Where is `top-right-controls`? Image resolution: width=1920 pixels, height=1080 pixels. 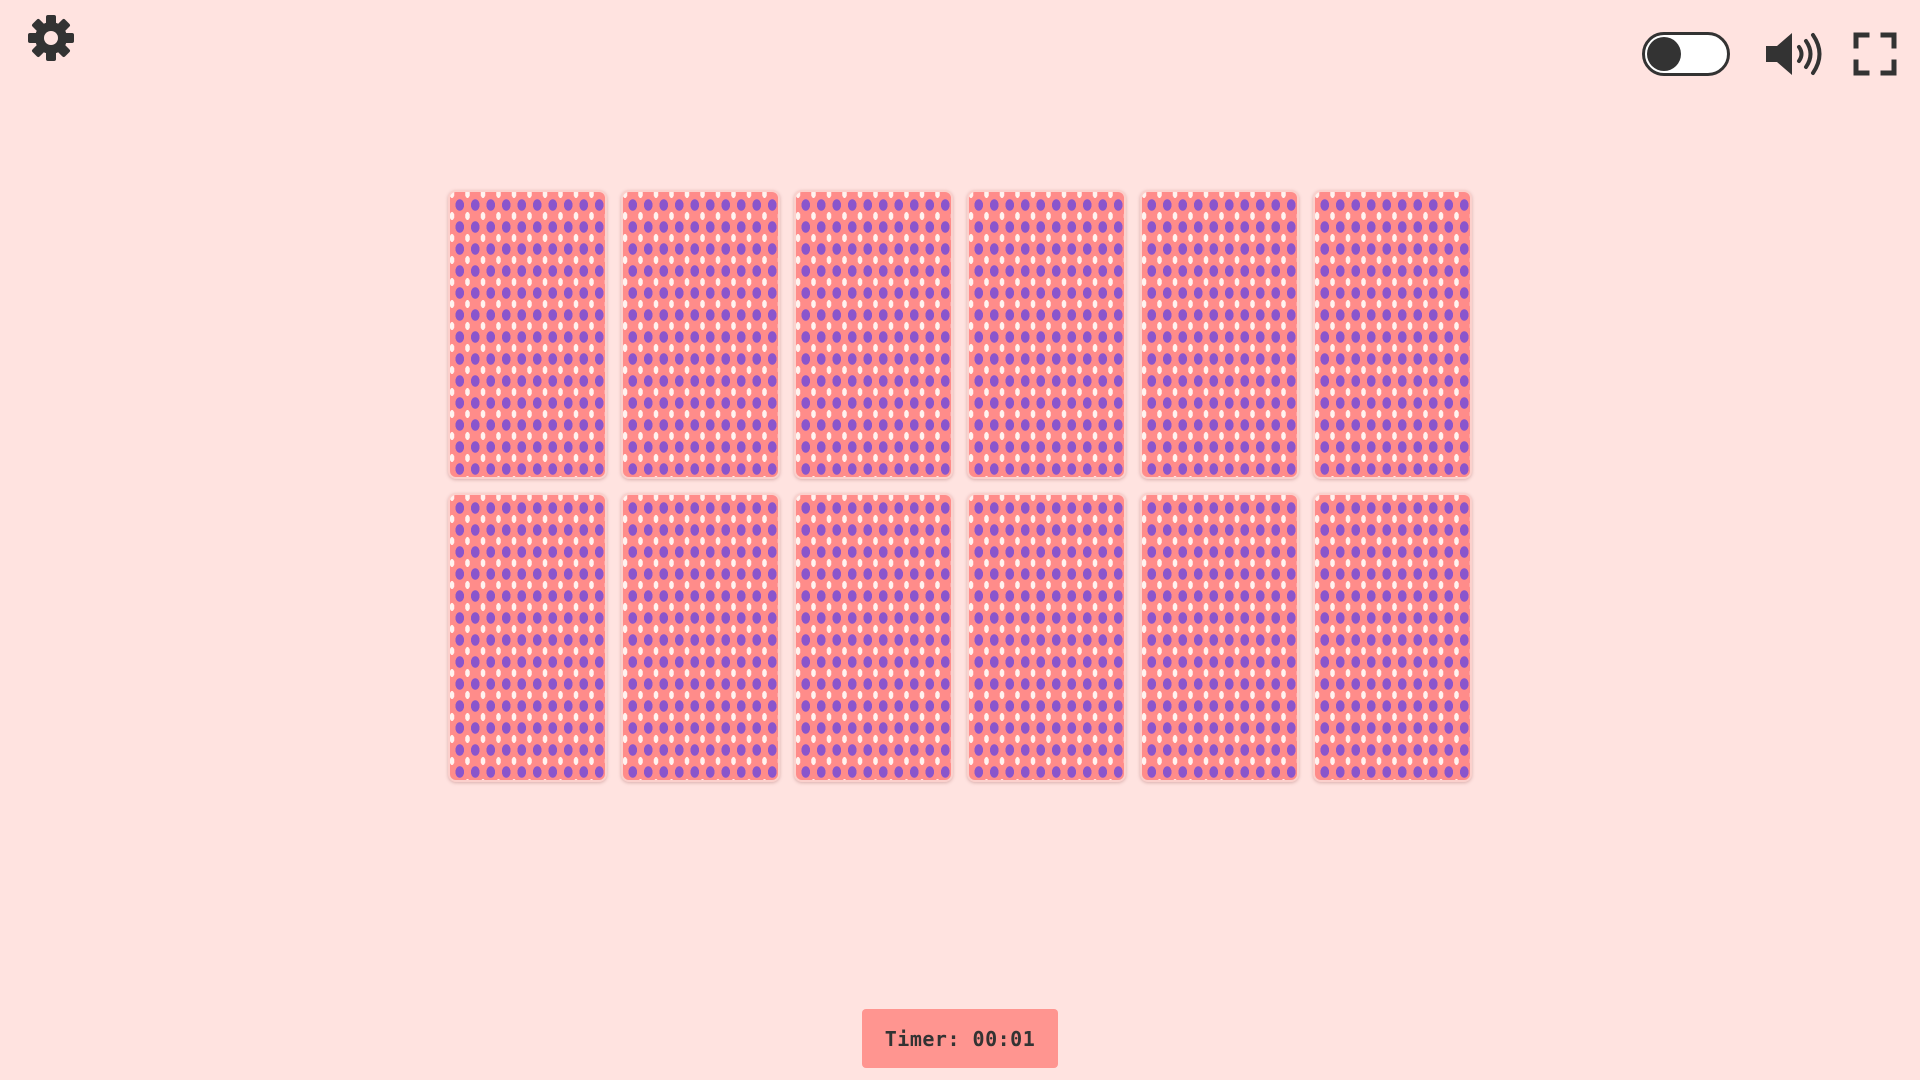
top-right-controls is located at coordinates (1770, 54).